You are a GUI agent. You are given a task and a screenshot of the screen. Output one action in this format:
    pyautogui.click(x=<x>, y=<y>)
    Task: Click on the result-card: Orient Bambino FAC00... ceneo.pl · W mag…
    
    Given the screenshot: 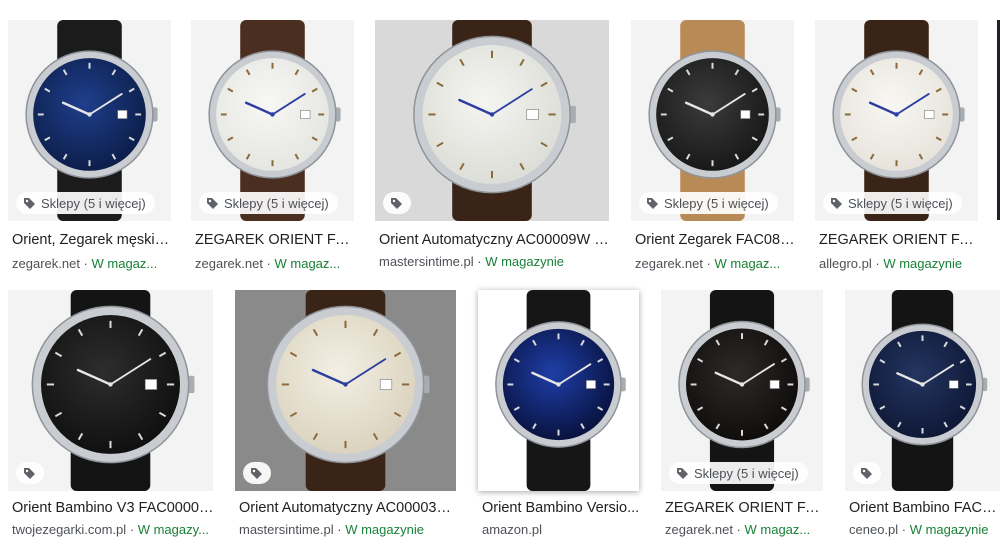 What is the action you would take?
    pyautogui.click(x=922, y=418)
    